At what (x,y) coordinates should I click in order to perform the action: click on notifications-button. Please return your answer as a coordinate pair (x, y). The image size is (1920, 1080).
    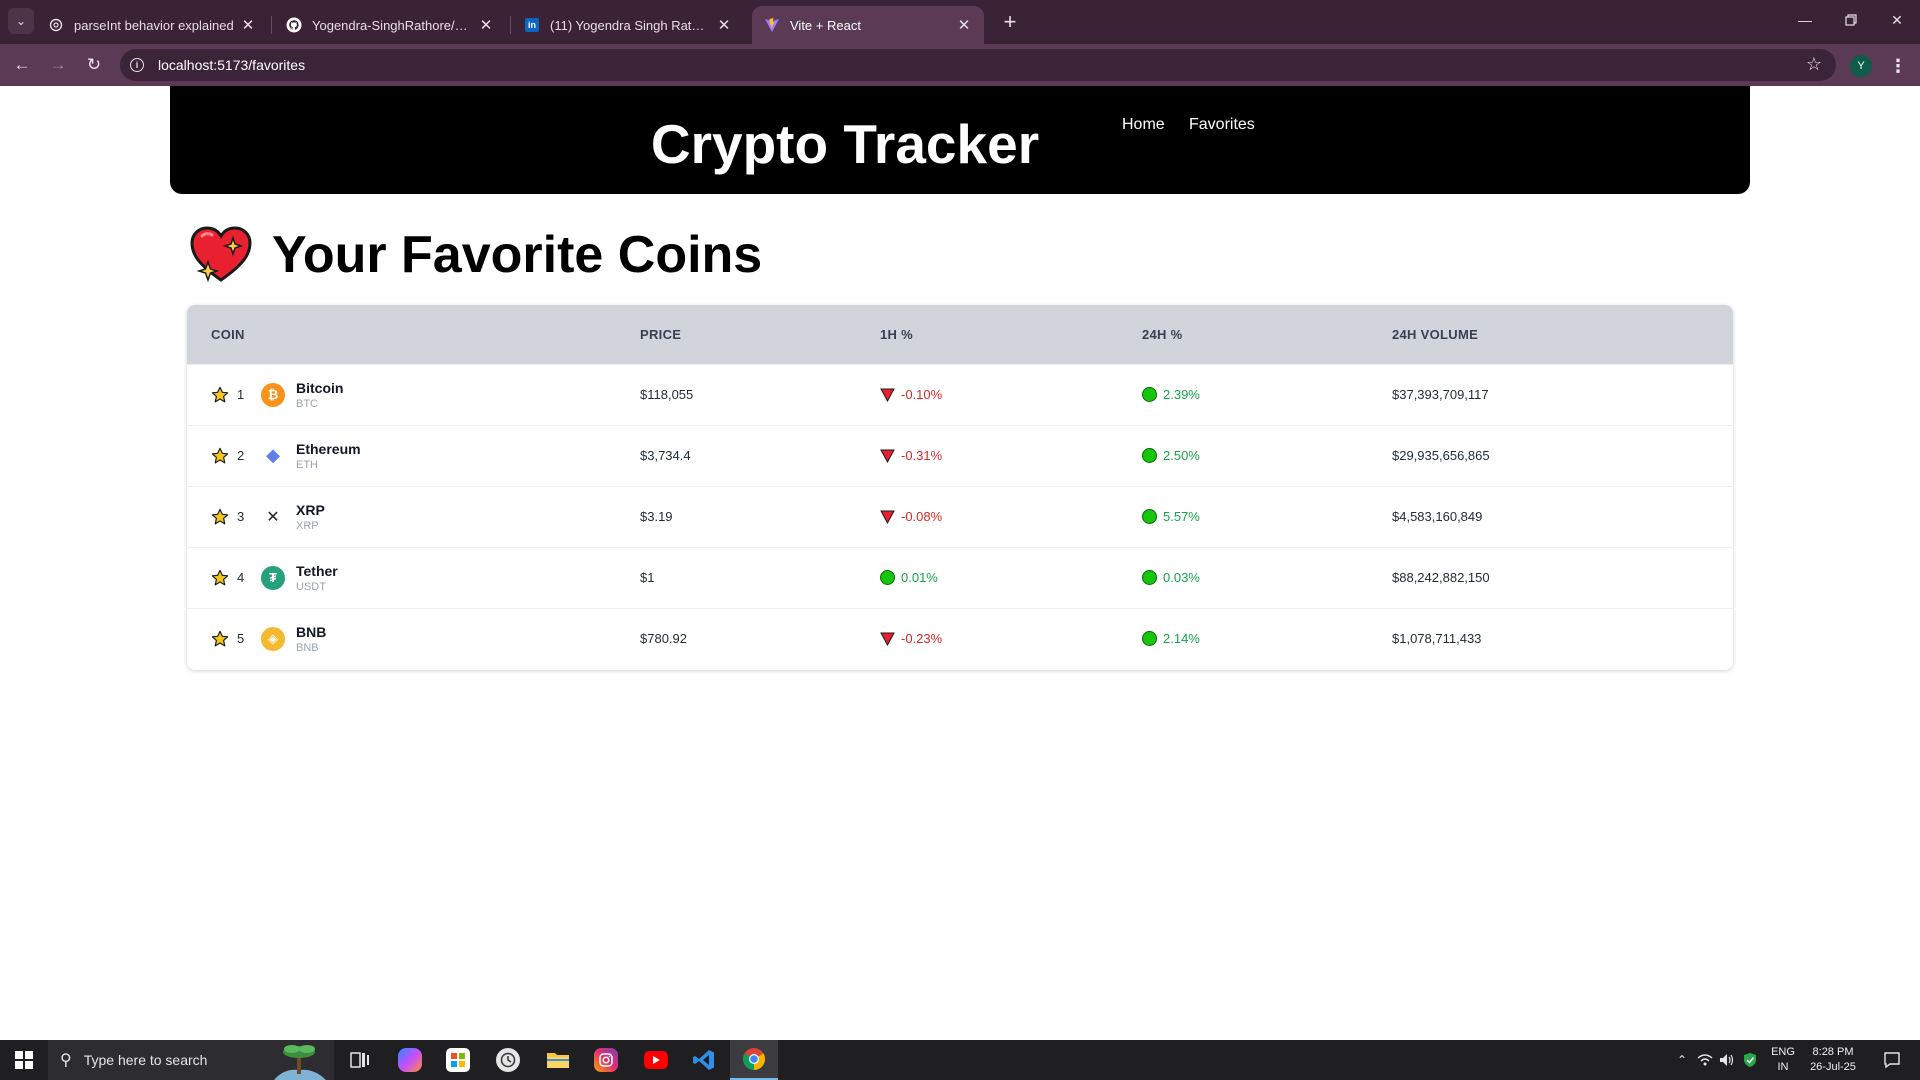
    Looking at the image, I should click on (1892, 1060).